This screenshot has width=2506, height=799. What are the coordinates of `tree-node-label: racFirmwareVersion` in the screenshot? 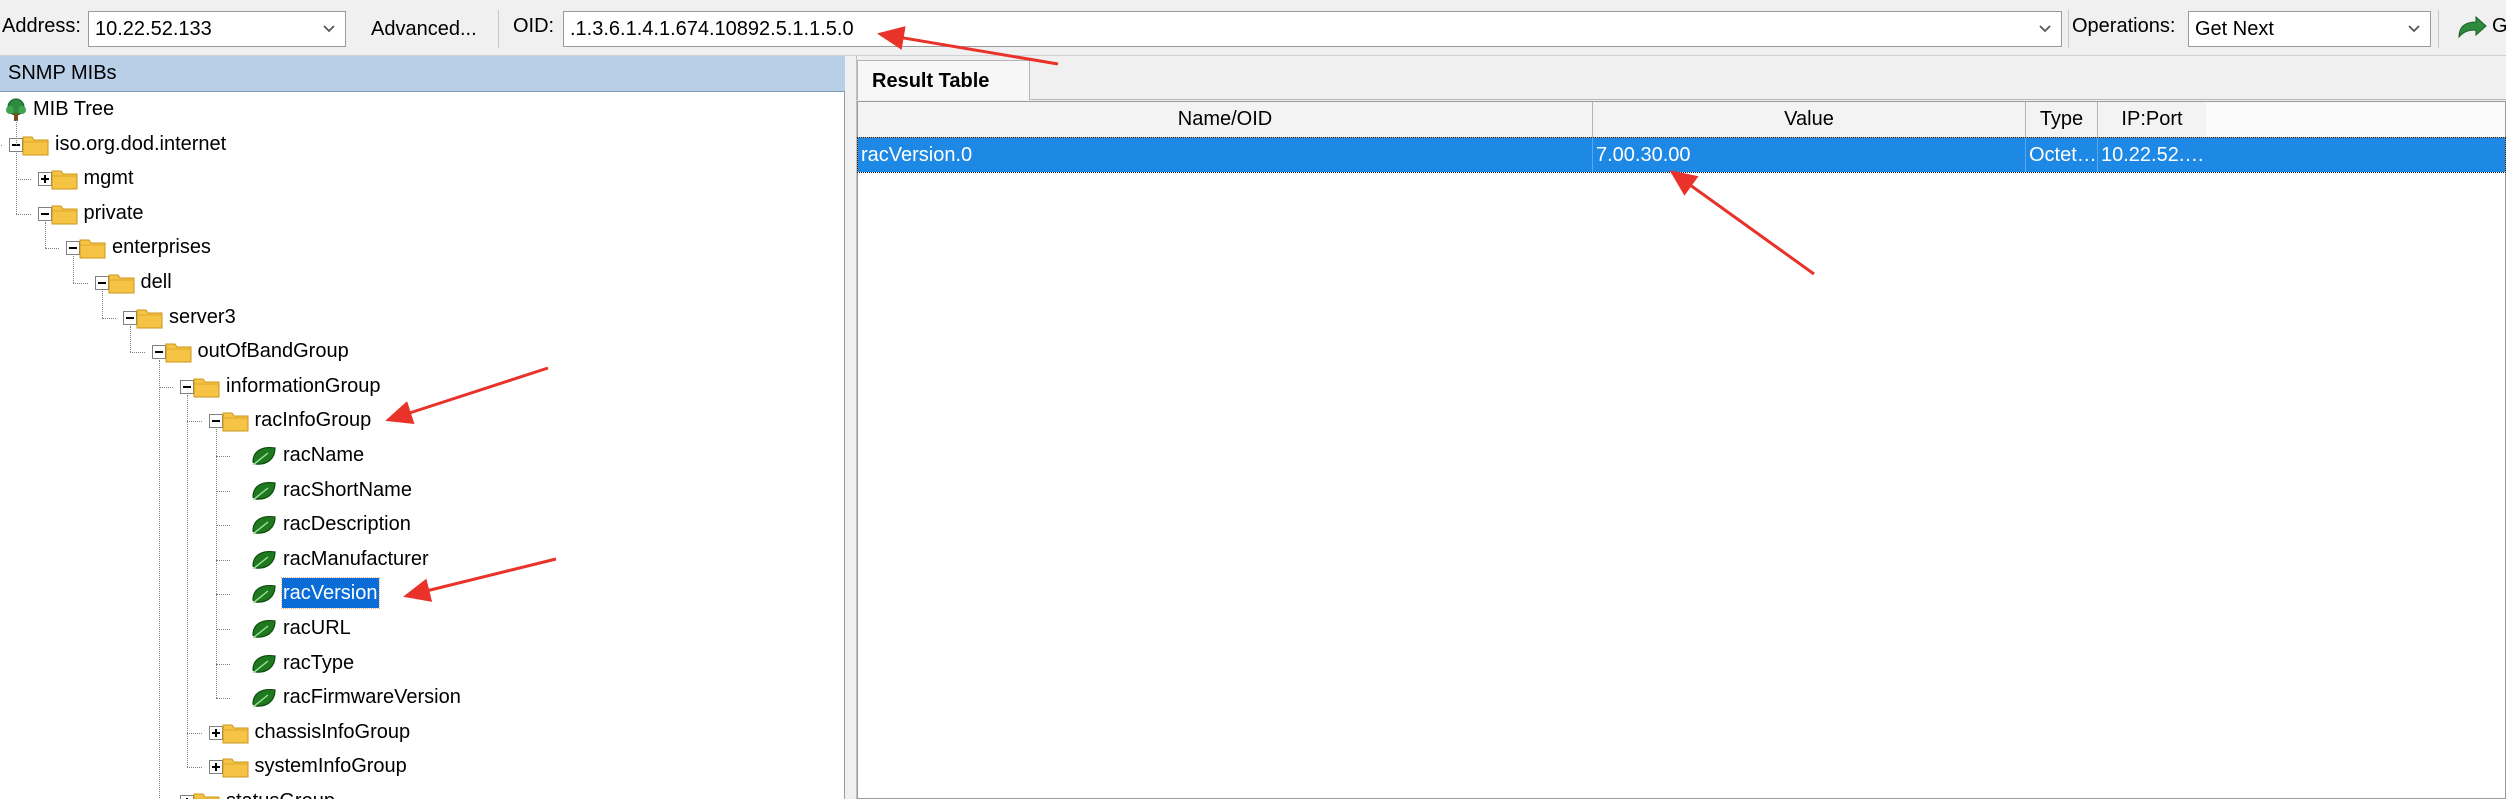 It's located at (372, 697).